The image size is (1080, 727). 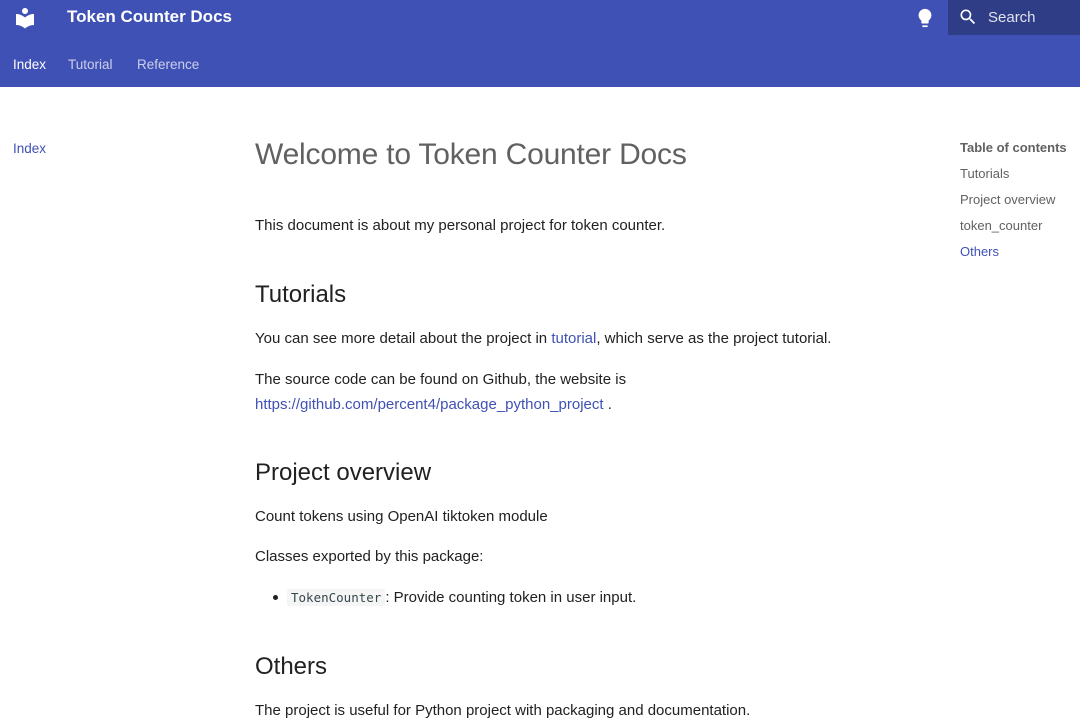 I want to click on nav-tabs: Index Tutorial Reference, so click(x=540, y=61).